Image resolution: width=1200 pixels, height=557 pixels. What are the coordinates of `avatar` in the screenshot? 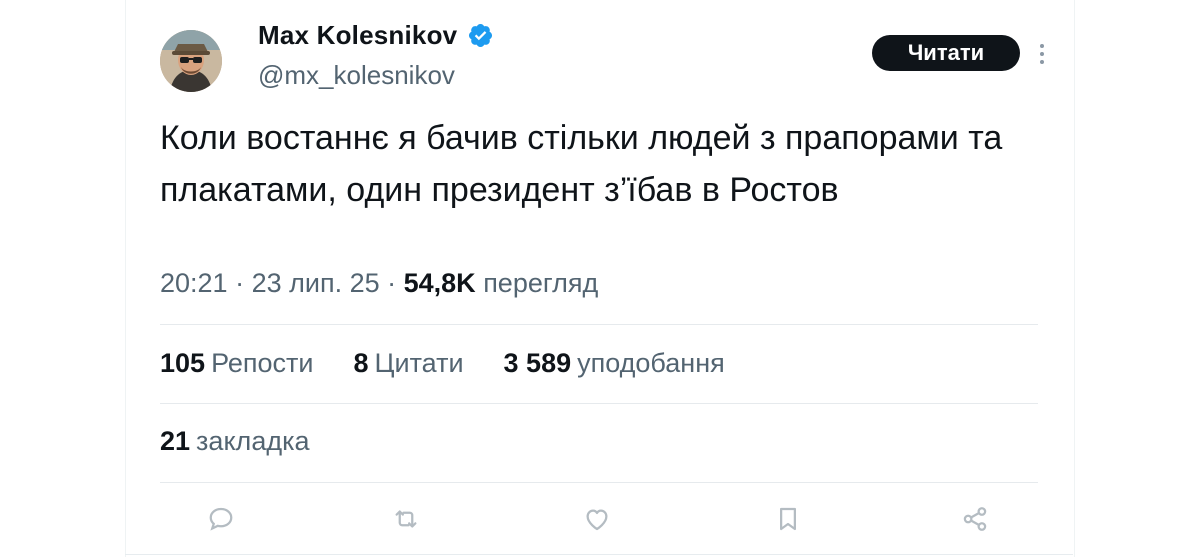 It's located at (191, 61).